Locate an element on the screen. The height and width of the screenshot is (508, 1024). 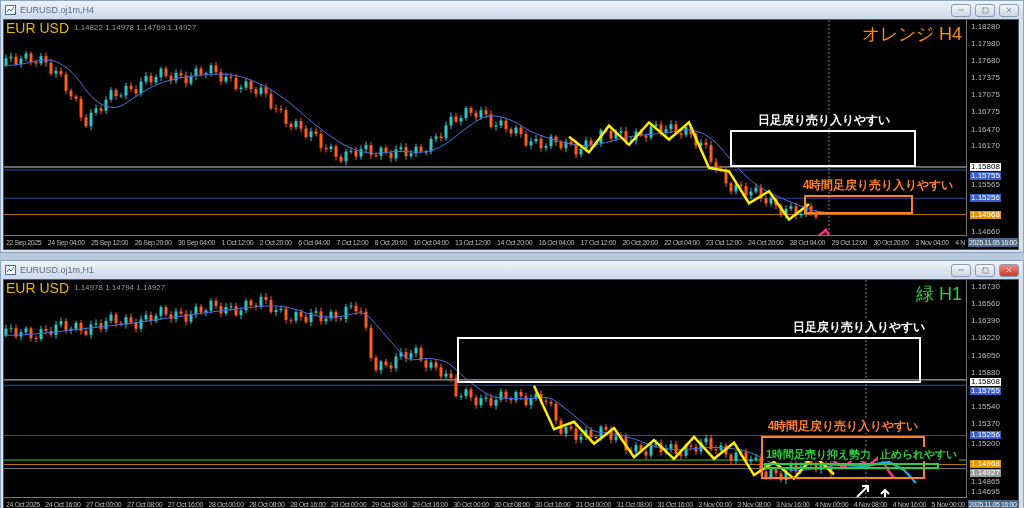
price-tick: 1.17075 is located at coordinates (985, 95).